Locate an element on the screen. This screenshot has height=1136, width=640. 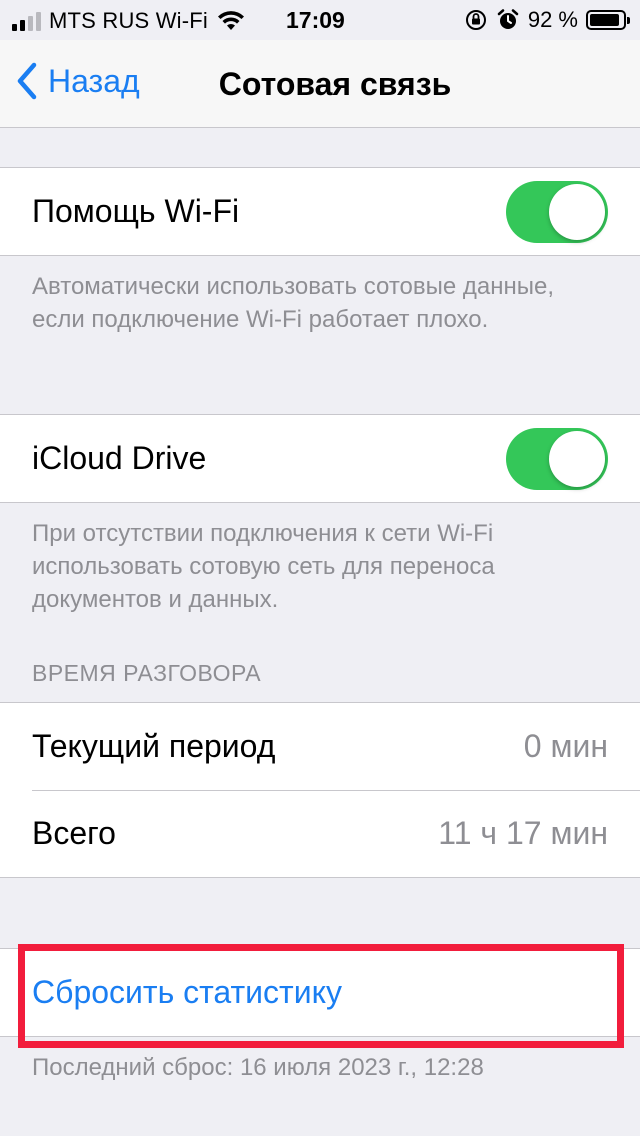
status-bar: MTS RUS Wi-Fi 17:09 92 % is located at coordinates (320, 20).